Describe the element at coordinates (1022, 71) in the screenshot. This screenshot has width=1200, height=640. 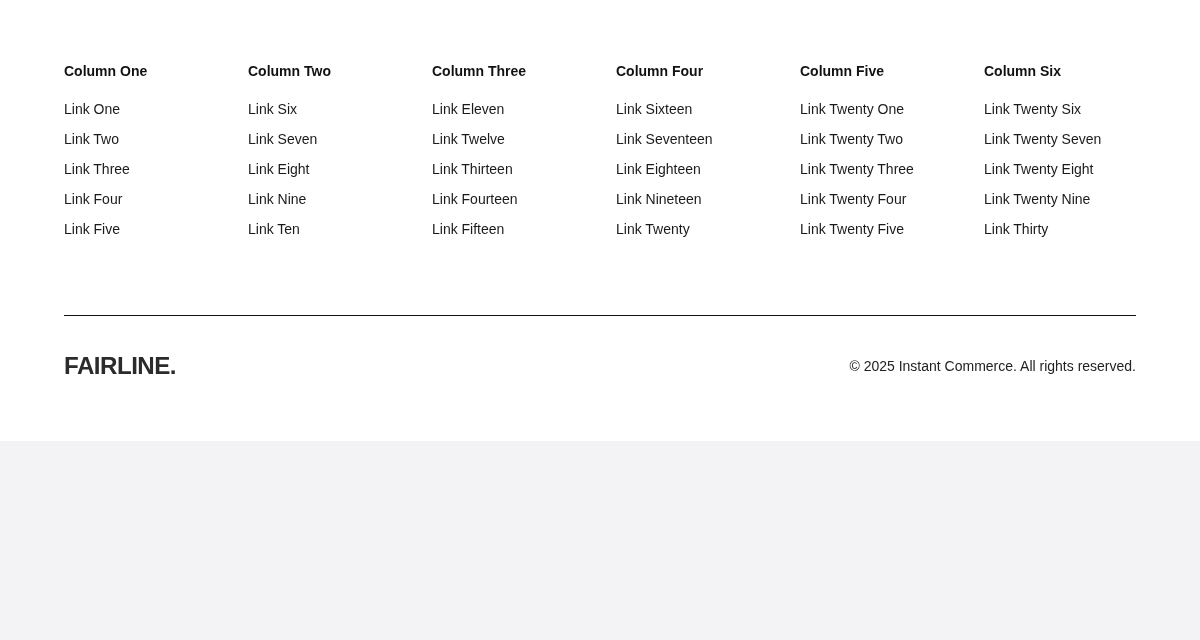
I see `column-heading: Column Six` at that location.